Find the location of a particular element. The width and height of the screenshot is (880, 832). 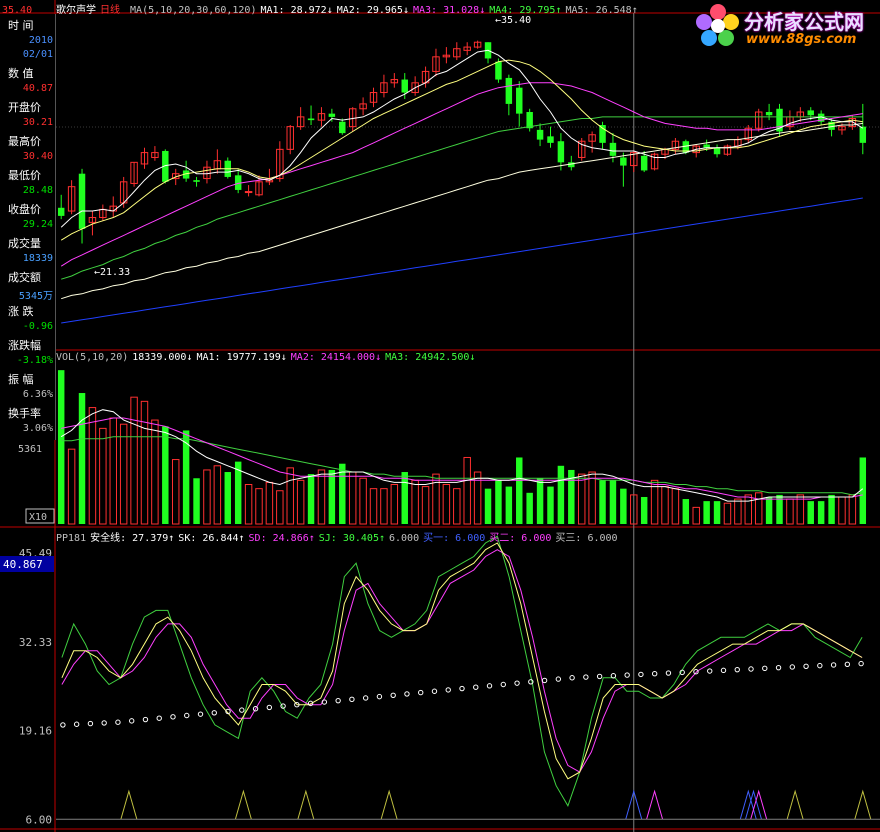

info-value: 3.06% is located at coordinates (37, 428).